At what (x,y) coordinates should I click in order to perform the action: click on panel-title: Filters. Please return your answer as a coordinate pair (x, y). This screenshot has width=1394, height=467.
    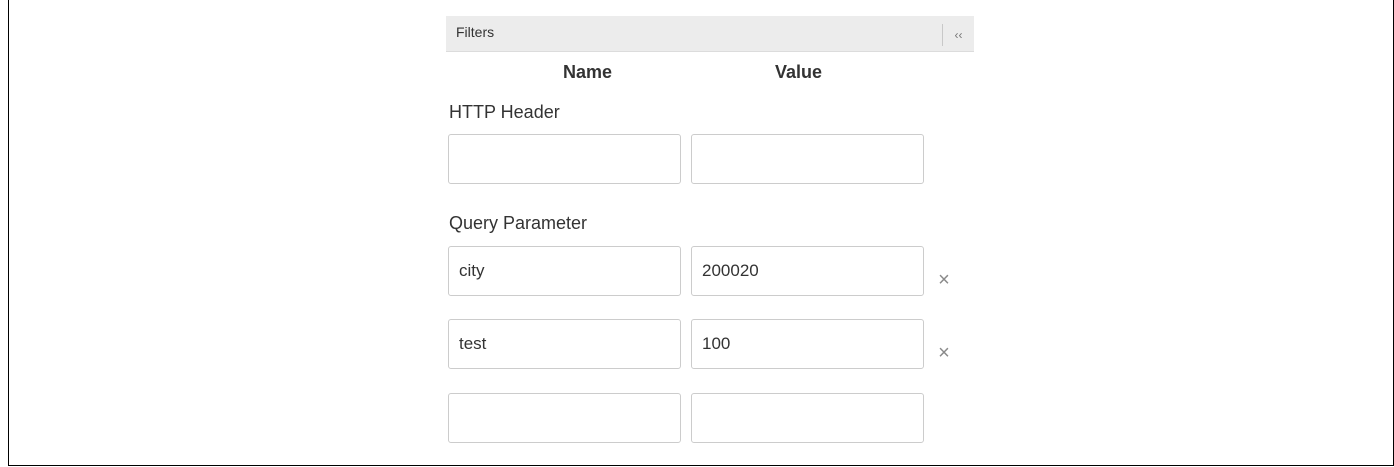
    Looking at the image, I should click on (475, 32).